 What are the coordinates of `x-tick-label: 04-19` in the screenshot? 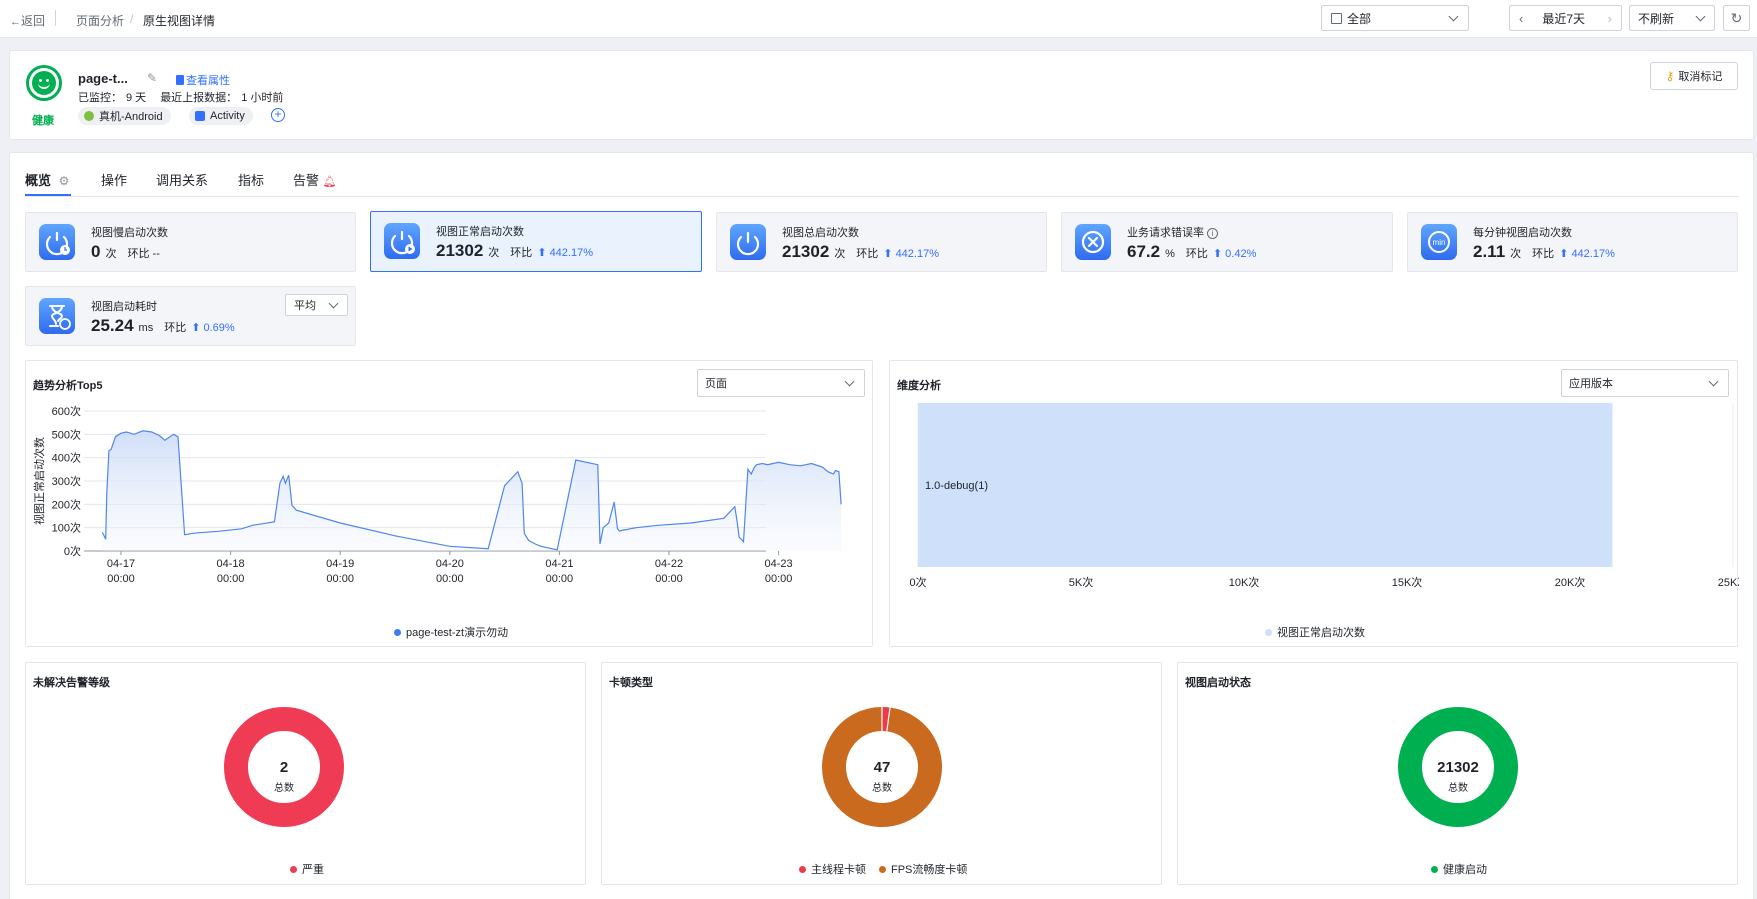 It's located at (340, 564).